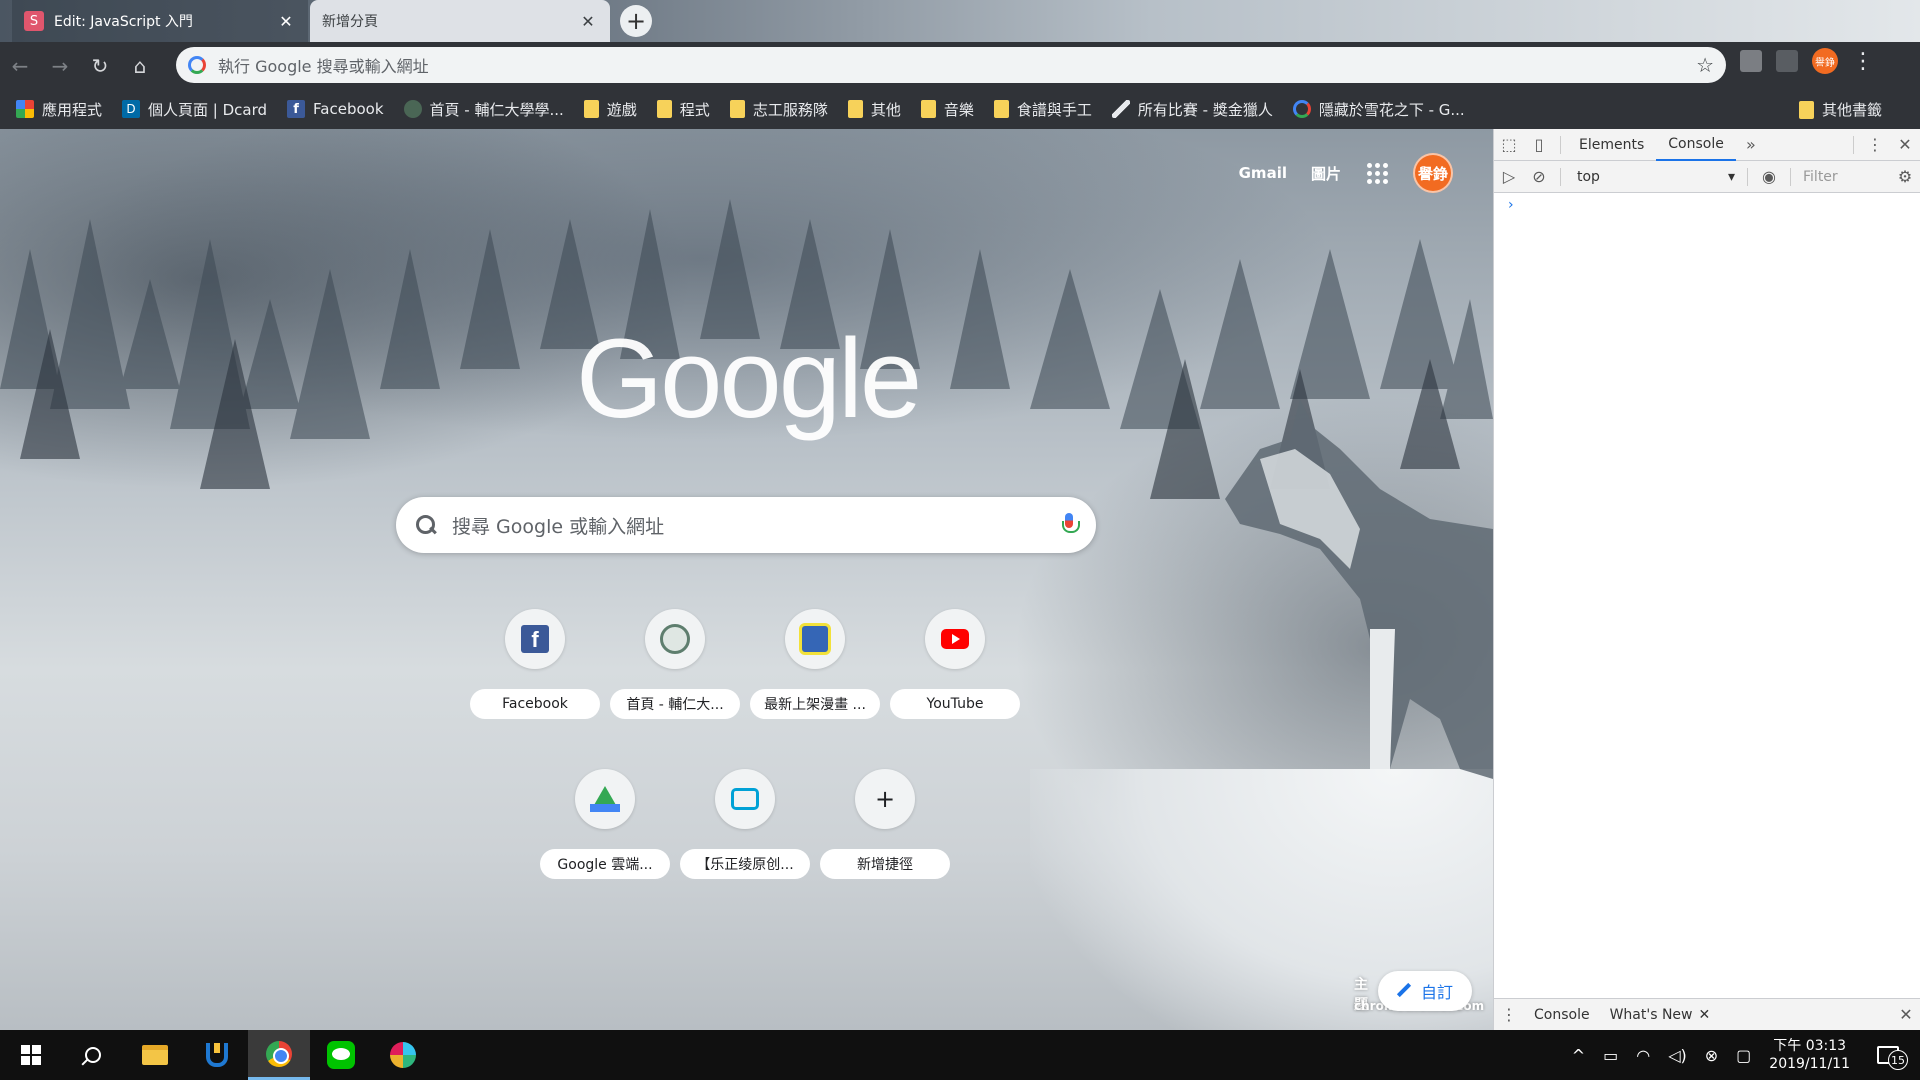 The image size is (1920, 1080). I want to click on context-select-value: top, so click(1588, 176).